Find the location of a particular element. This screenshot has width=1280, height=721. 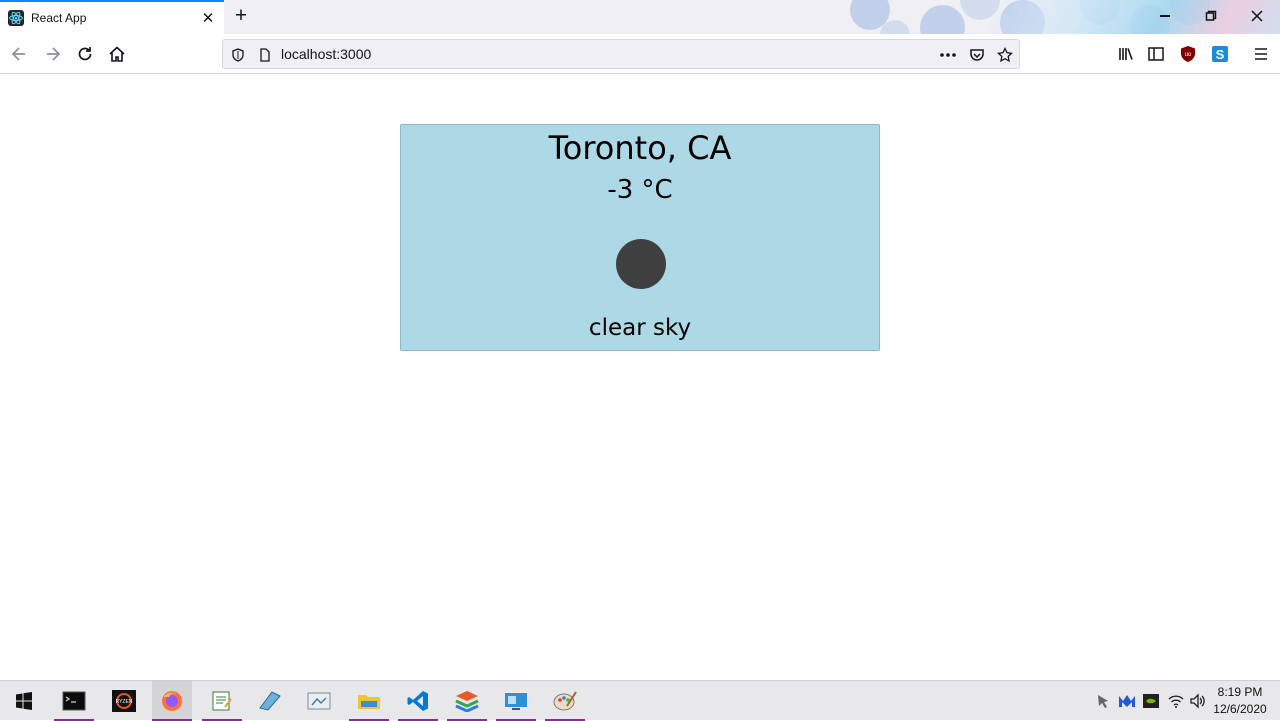

tray-hidden-icons is located at coordinates (1103, 701).